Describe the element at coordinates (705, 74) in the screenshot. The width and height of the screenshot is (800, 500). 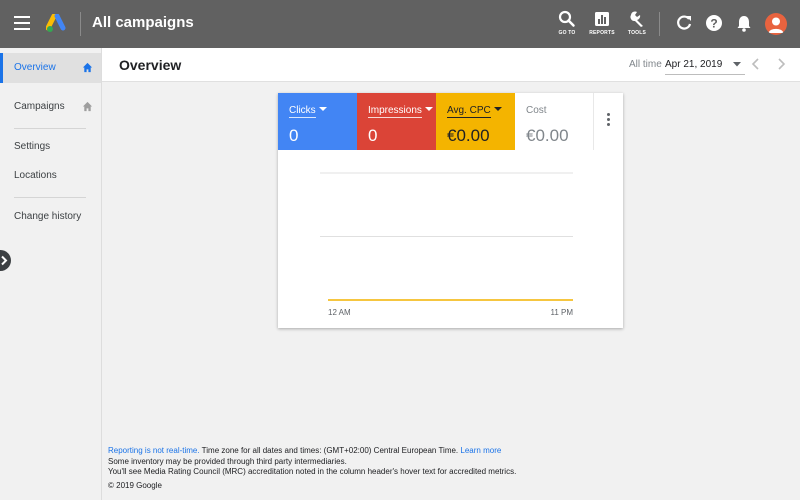
I see `date-range-underline` at that location.